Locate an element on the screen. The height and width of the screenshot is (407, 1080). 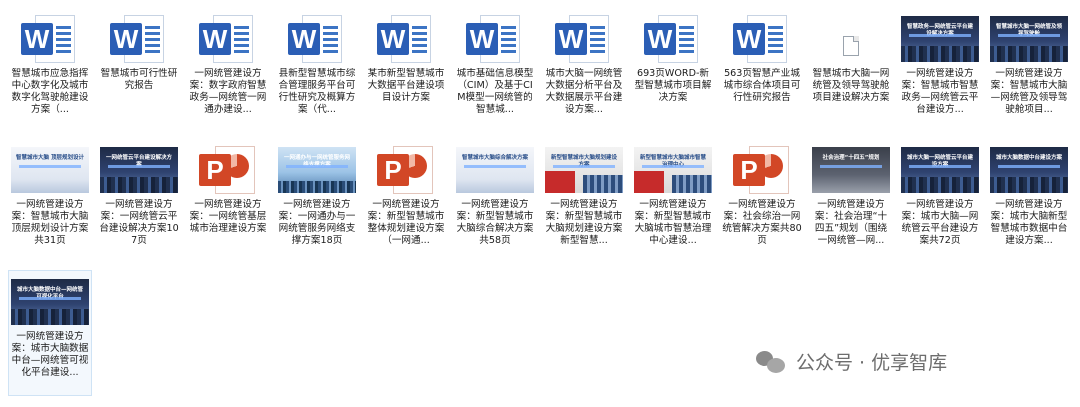
file-name-label: 693页WORD-新型智慧城市项目解决方案 is located at coordinates (673, 85).